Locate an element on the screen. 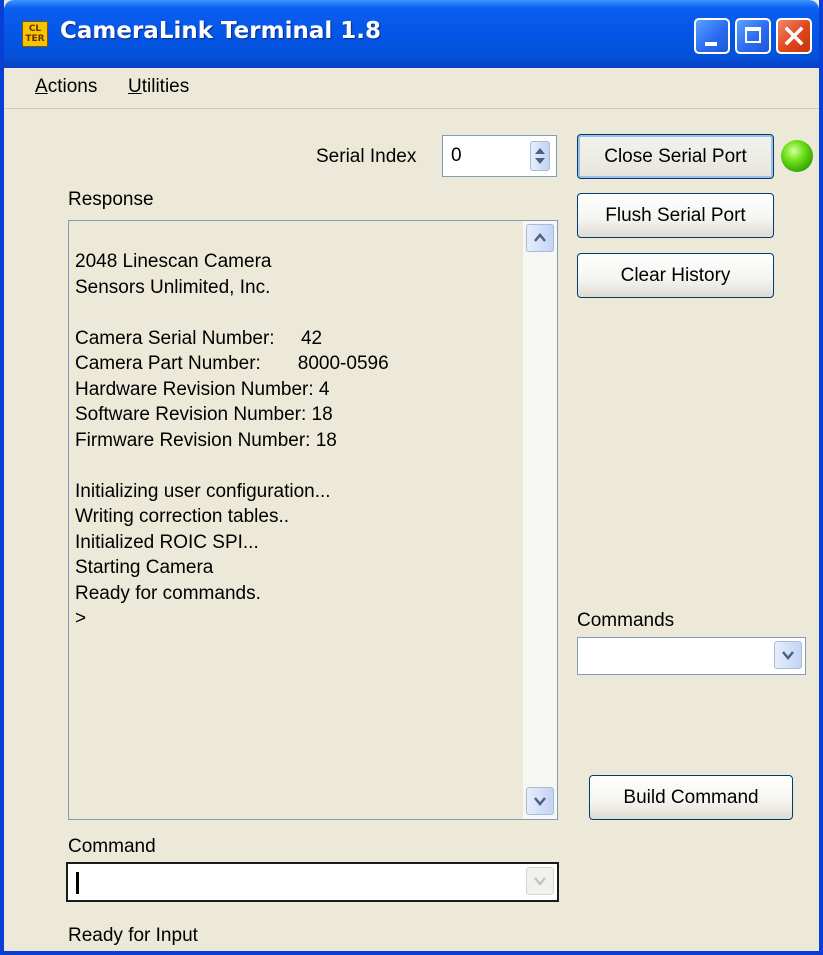 The width and height of the screenshot is (823, 955). serial-index-label: Serial Index is located at coordinates (366, 156).